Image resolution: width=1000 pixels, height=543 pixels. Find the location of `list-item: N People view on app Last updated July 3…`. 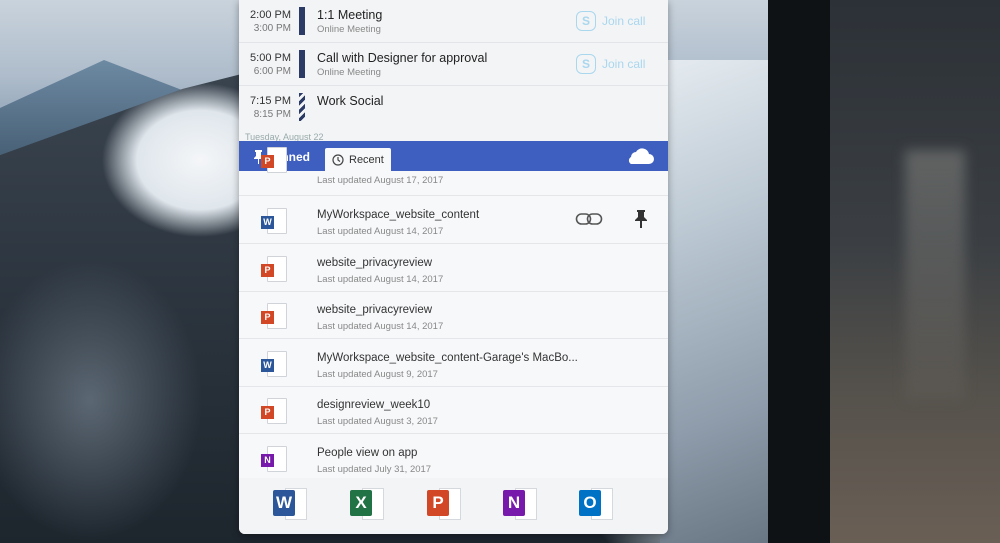

list-item: N People view on app Last updated July 3… is located at coordinates (453, 457).